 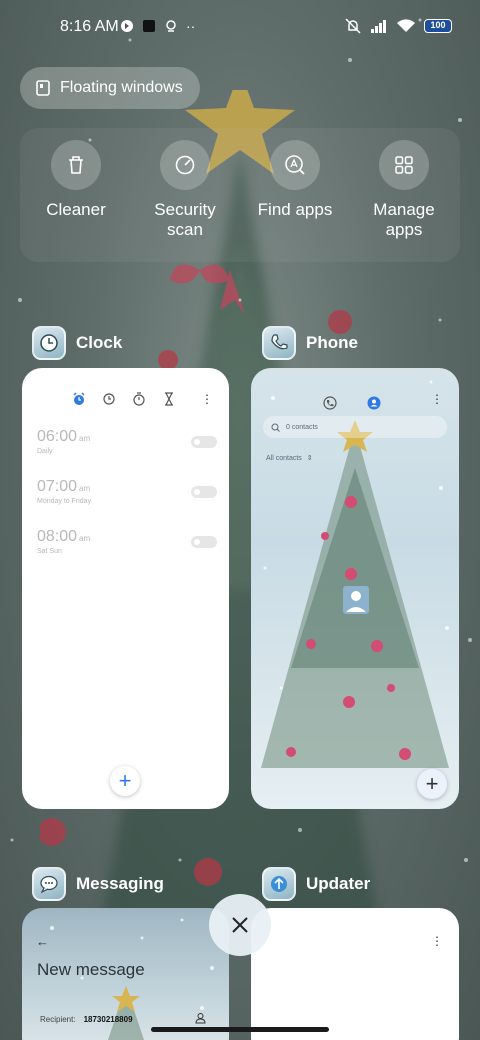 What do you see at coordinates (284, 458) in the screenshot?
I see `contacts-filter-label: All contacts` at bounding box center [284, 458].